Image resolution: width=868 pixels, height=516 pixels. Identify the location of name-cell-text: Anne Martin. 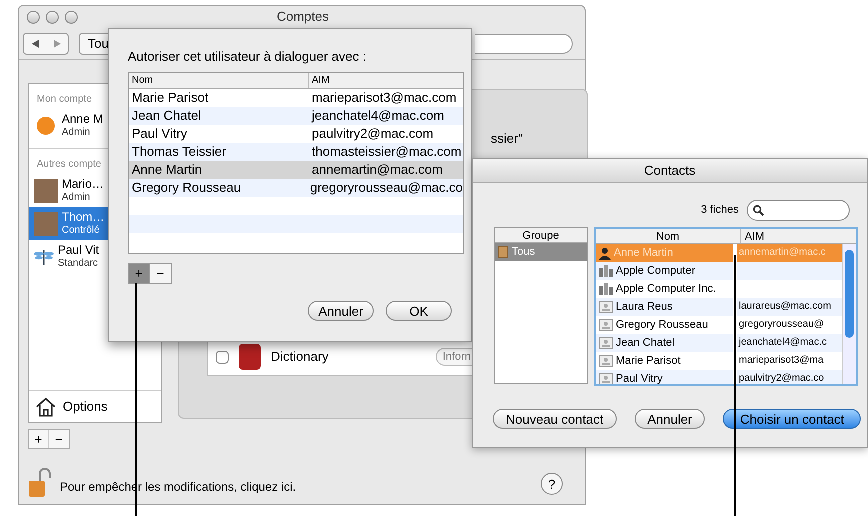
(167, 169).